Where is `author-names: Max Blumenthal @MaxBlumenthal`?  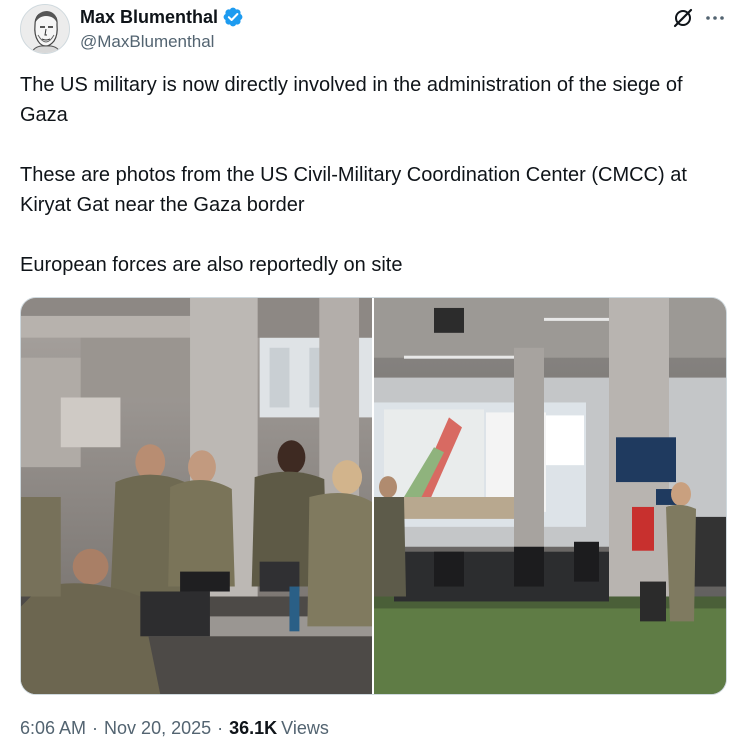 author-names: Max Blumenthal @MaxBlumenthal is located at coordinates (162, 29).